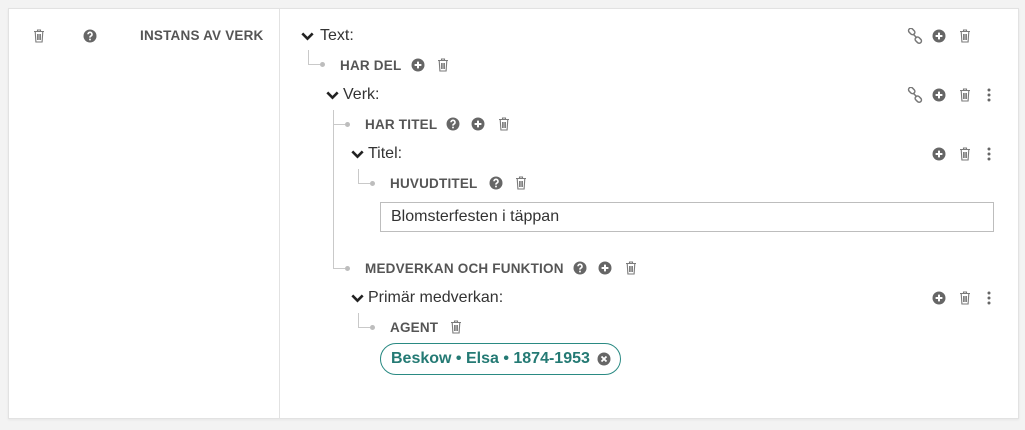  I want to click on work-entity-title: Verk:, so click(361, 94).